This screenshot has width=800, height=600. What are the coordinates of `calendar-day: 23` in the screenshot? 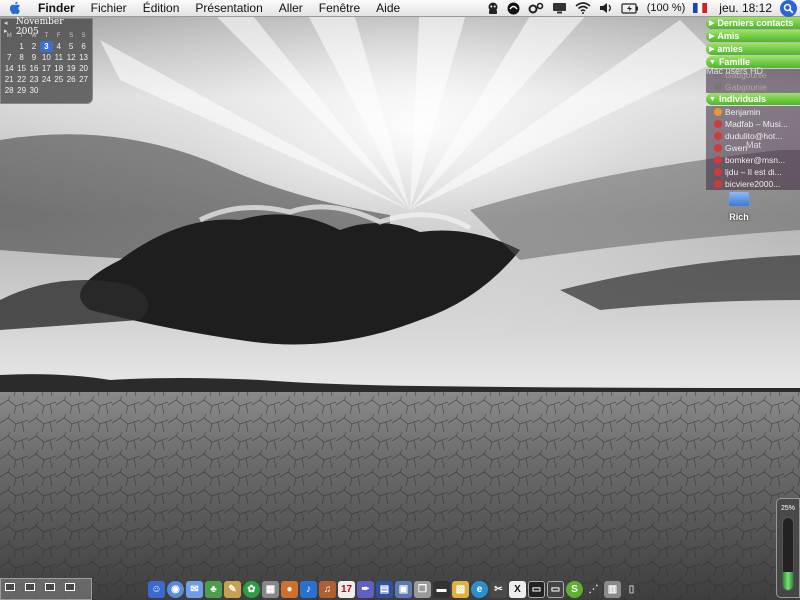 It's located at (34, 79).